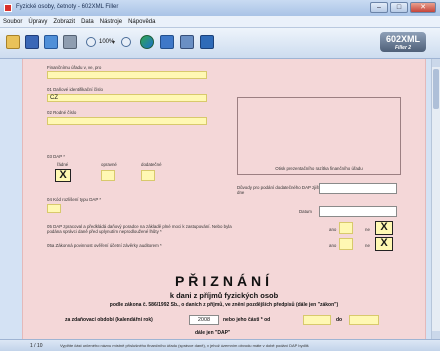 The width and height of the screenshot is (440, 351). Describe the element at coordinates (54, 208) in the screenshot. I see `dap-type-code-field` at that location.